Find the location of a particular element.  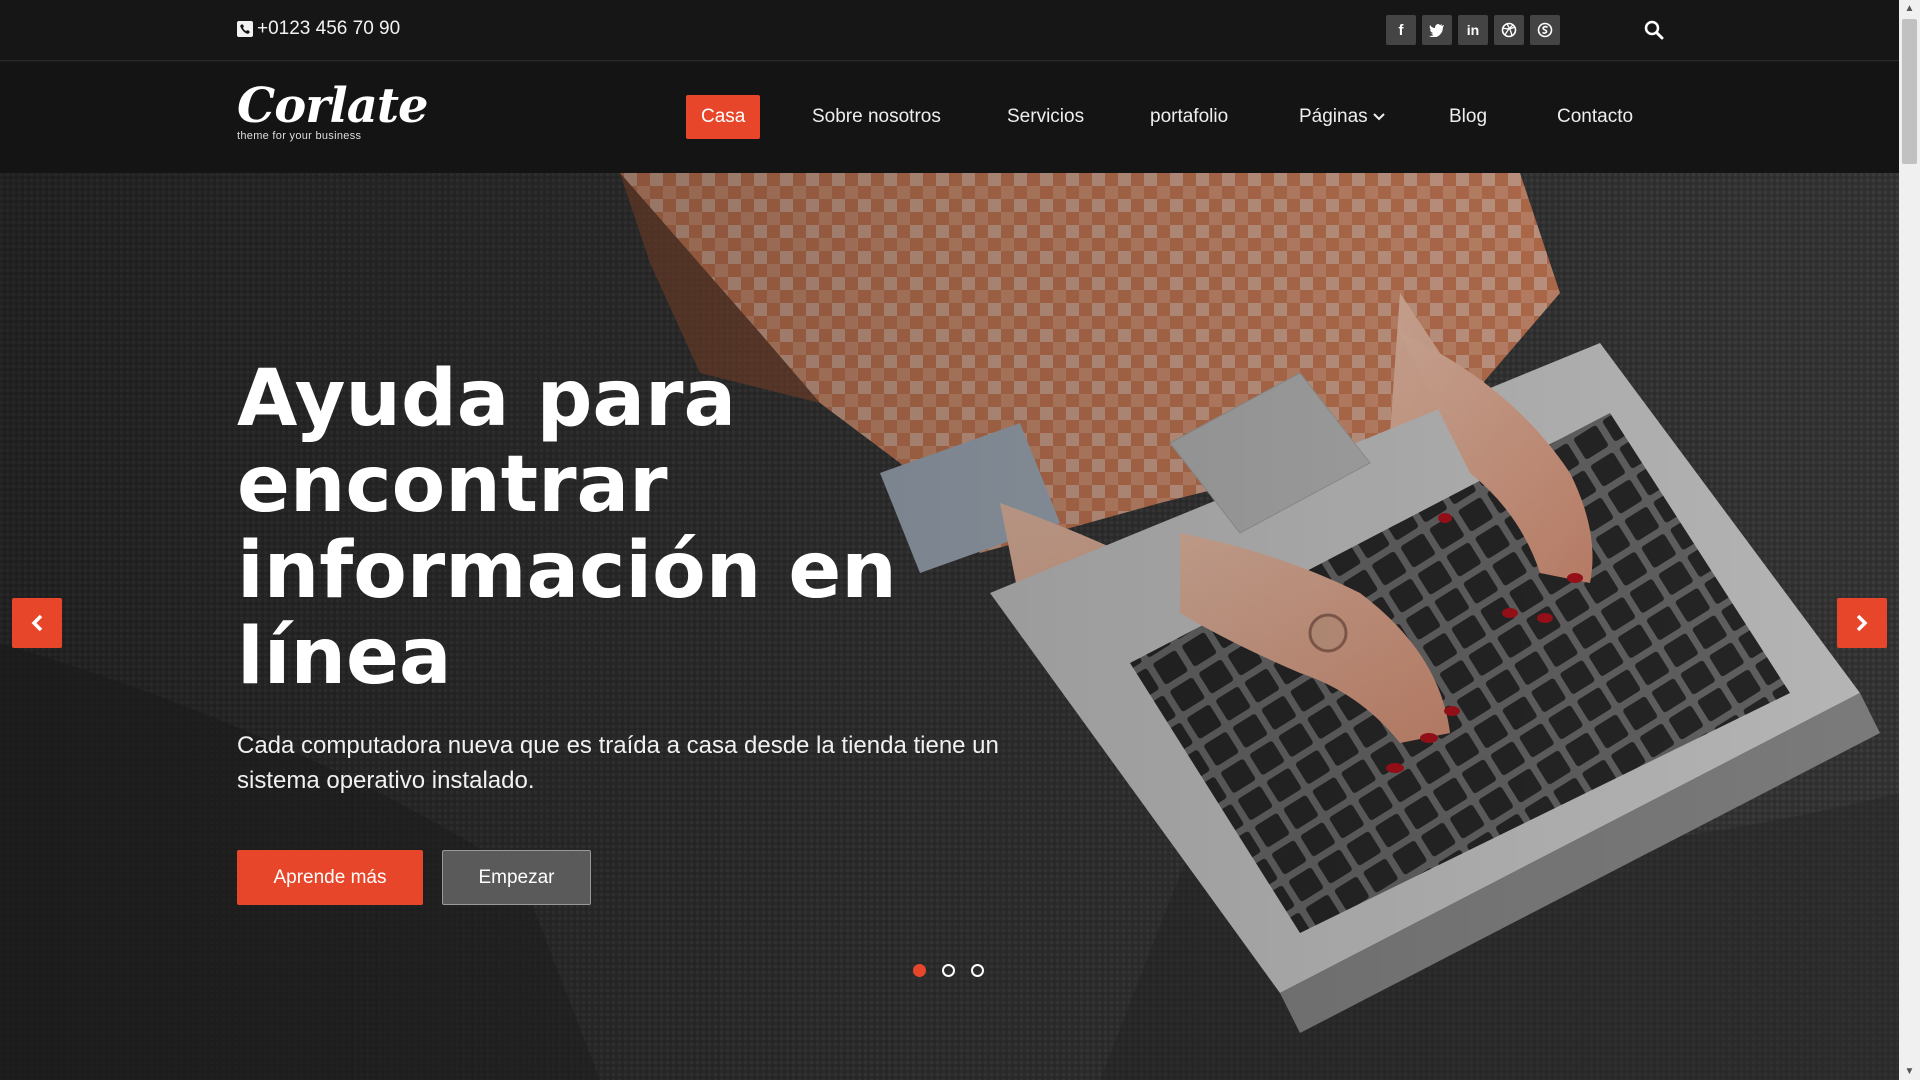

scroll-down-icon: ▼ is located at coordinates (1909, 1071).